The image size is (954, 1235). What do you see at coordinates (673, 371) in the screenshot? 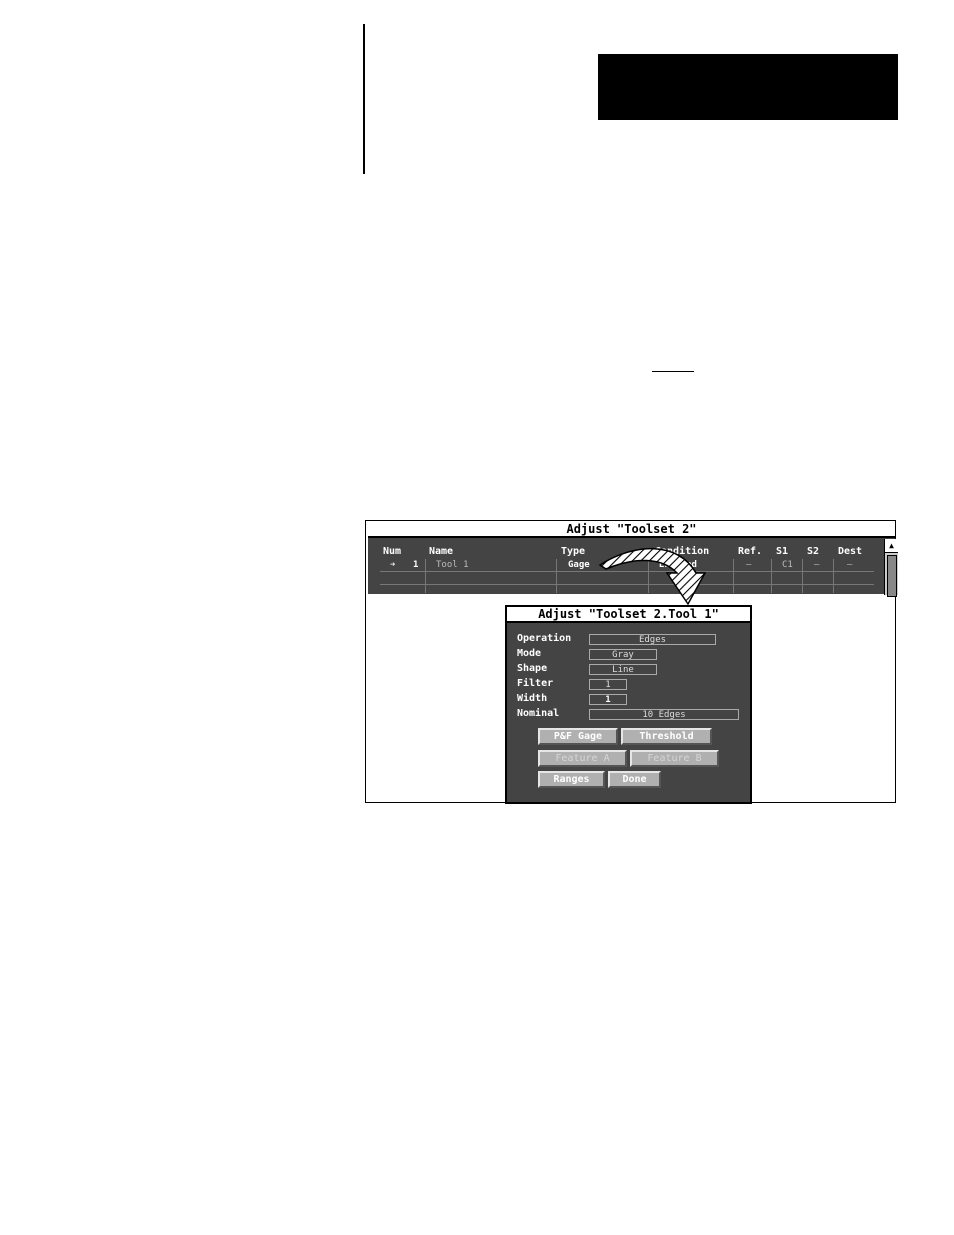
I see `underline-mark` at bounding box center [673, 371].